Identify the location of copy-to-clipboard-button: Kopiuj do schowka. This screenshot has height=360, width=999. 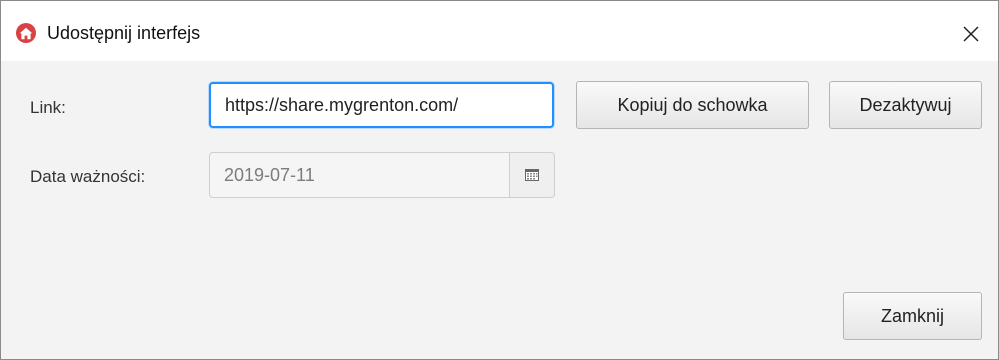
(692, 105).